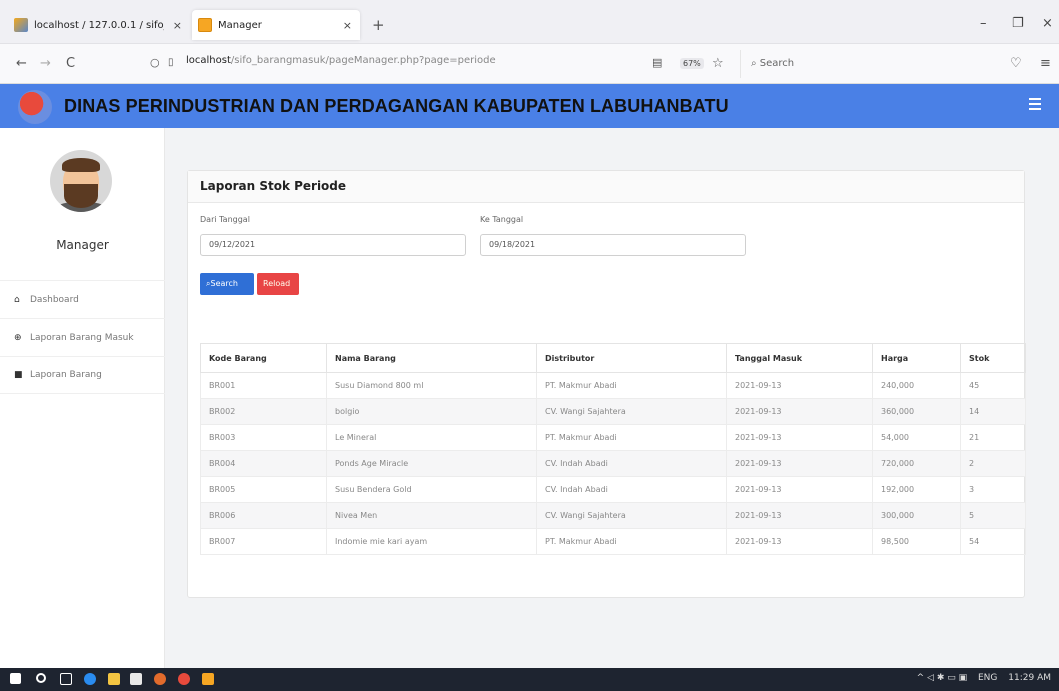 This screenshot has height=691, width=1059. Describe the element at coordinates (916, 489) in the screenshot. I see `table-cell: 192,000` at that location.